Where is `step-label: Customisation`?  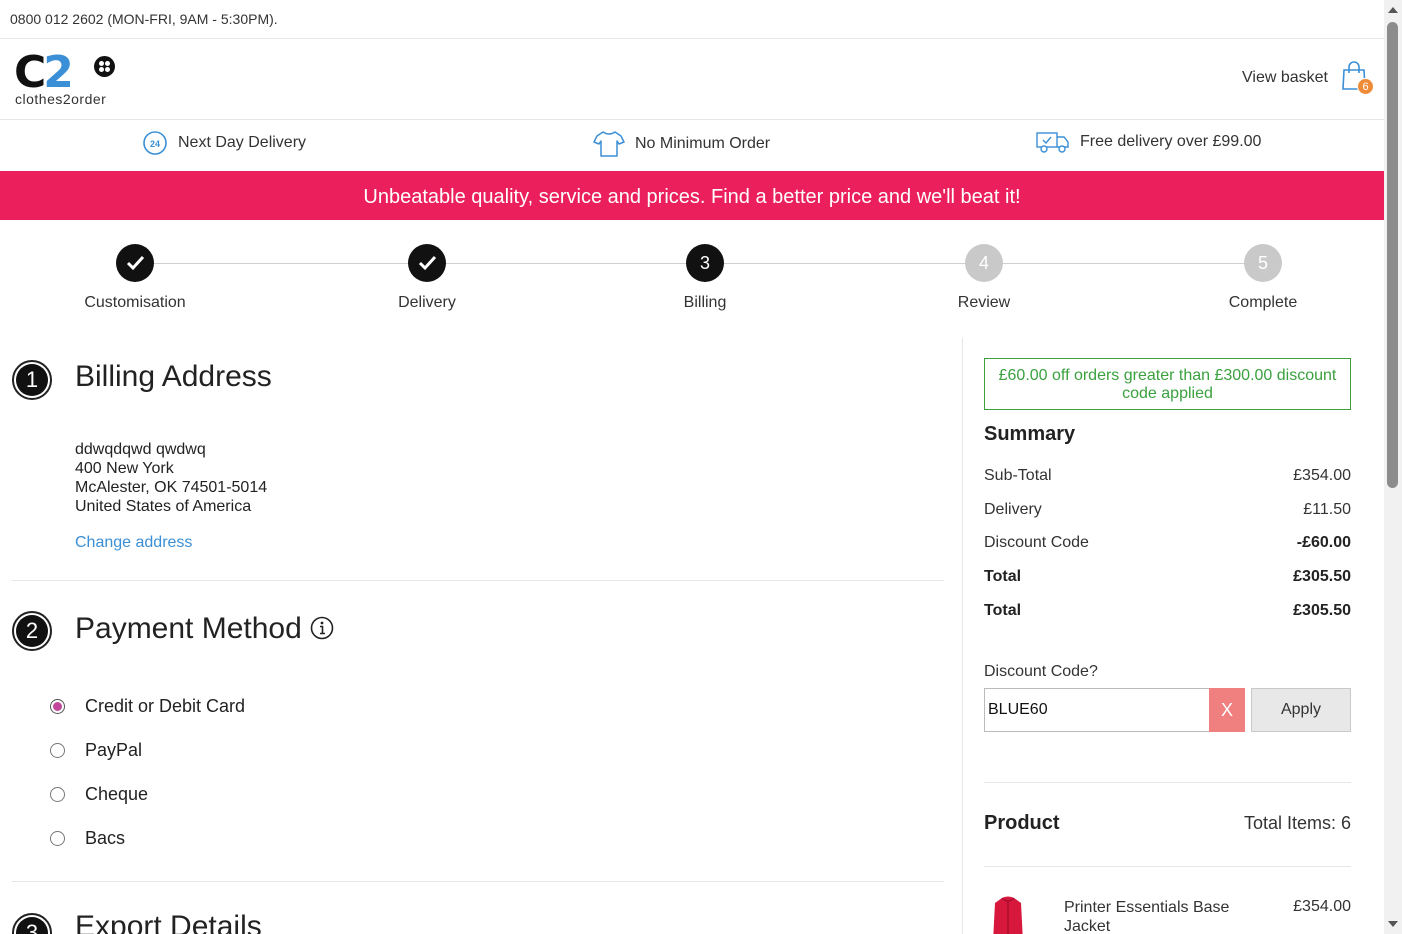 step-label: Customisation is located at coordinates (135, 302).